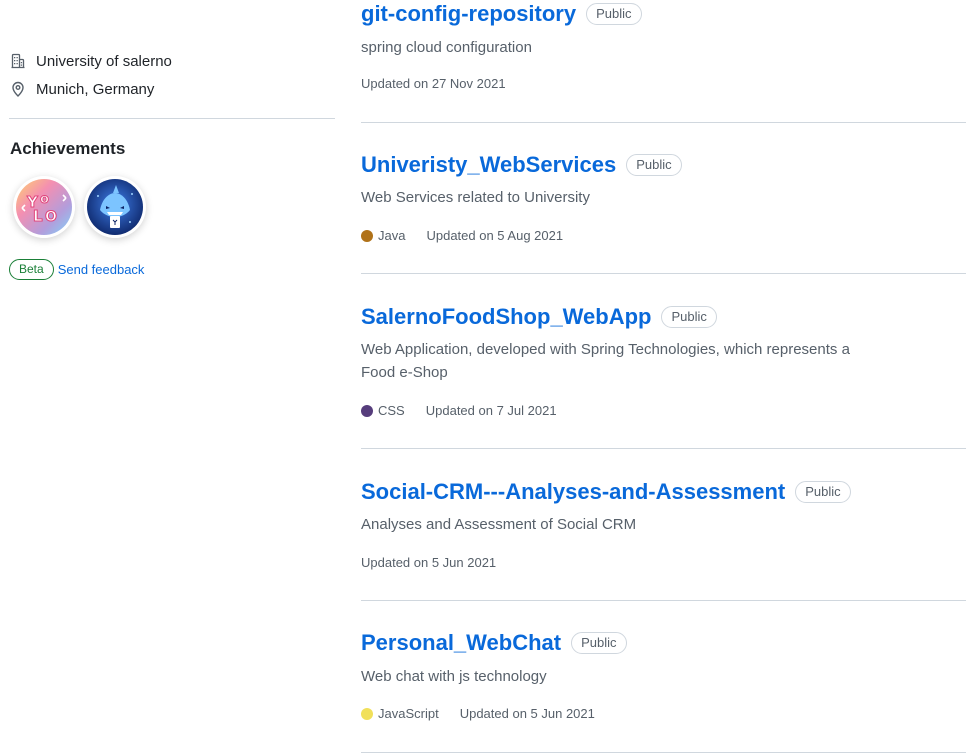 The height and width of the screenshot is (755, 966). I want to click on send-feedback-link: Send feedback, so click(101, 269).